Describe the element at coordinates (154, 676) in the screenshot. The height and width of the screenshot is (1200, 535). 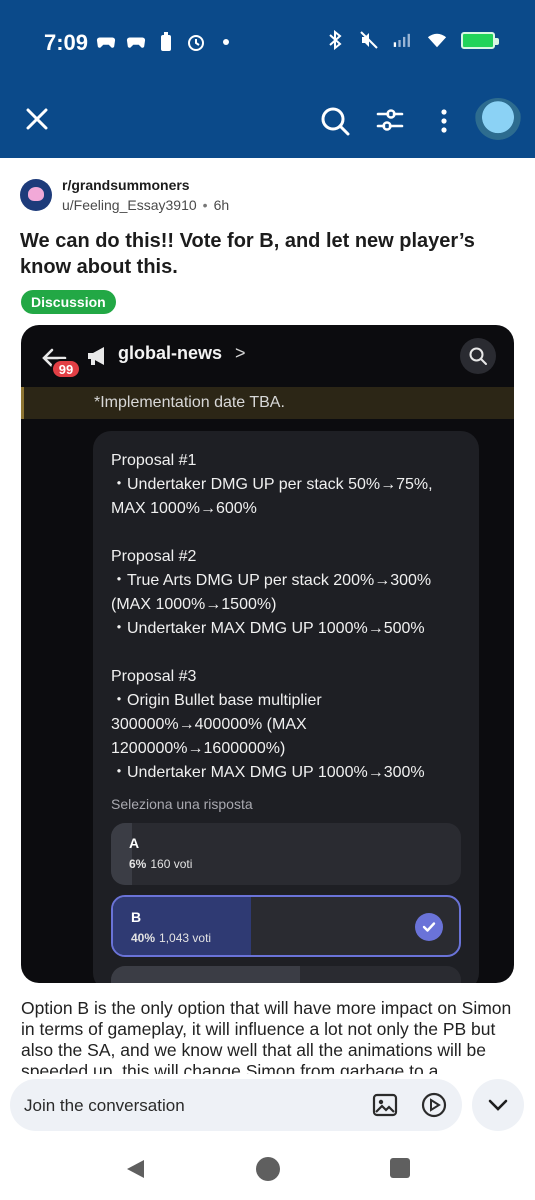
I see `proposal-title: Proposal #3` at that location.